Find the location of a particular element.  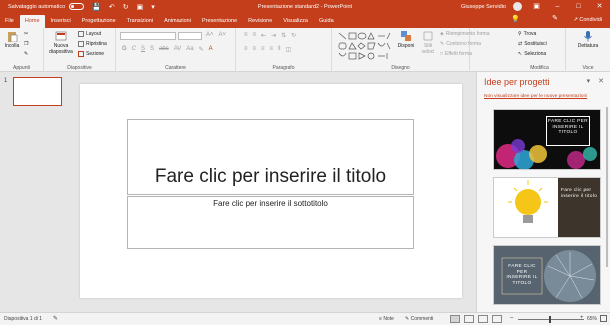

shape-outline-label: Contorno forma is located at coordinates (463, 44).